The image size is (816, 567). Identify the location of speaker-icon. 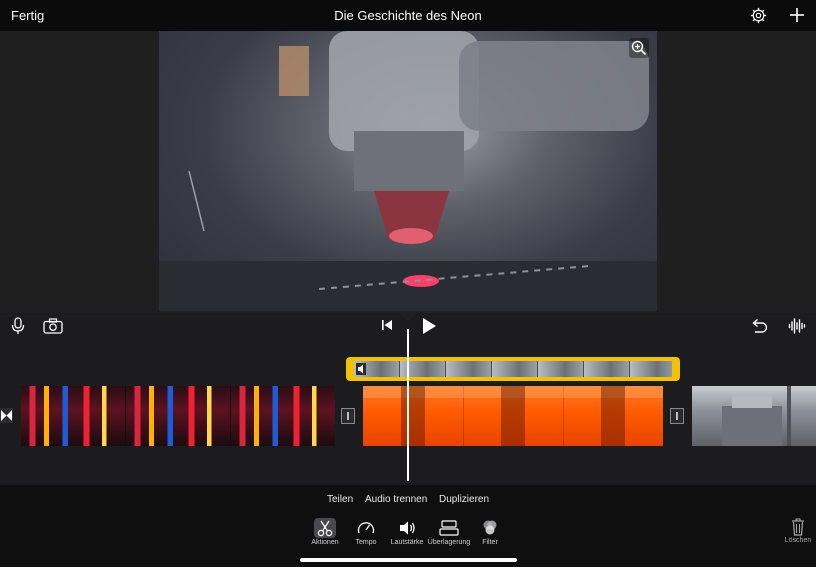
(407, 528).